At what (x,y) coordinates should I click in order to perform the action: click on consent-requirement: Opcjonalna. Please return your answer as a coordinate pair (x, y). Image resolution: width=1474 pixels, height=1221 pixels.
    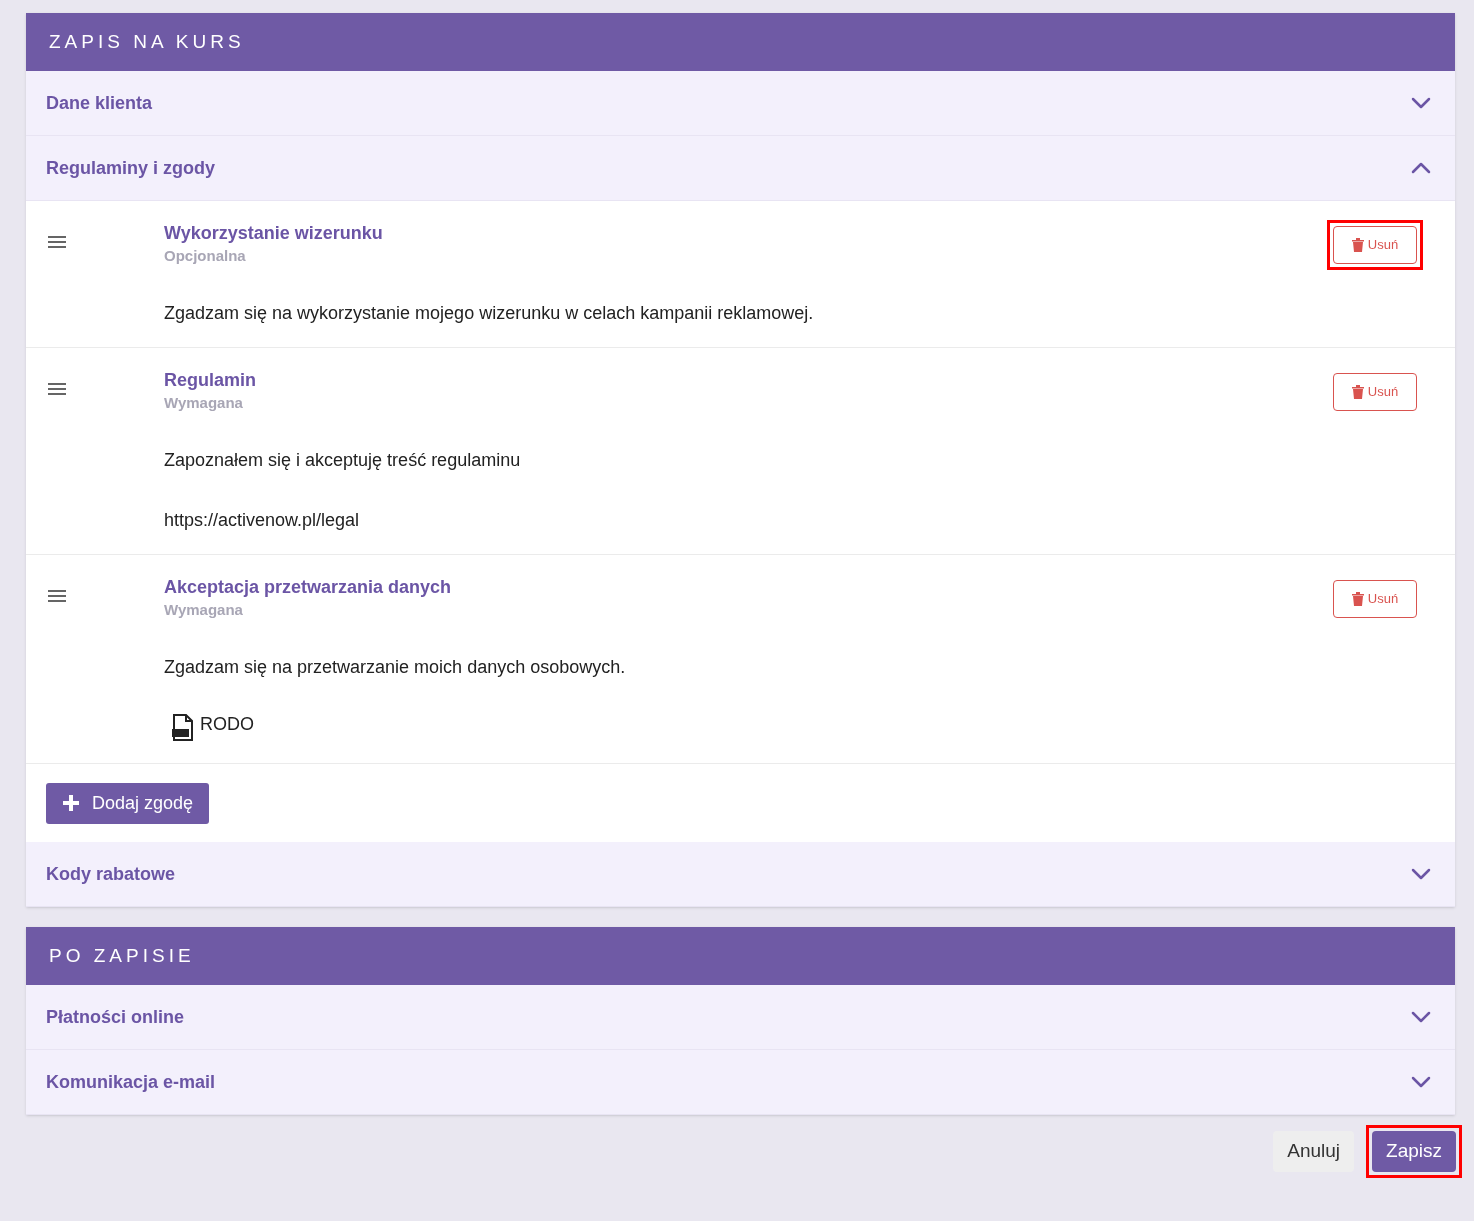
    Looking at the image, I should click on (205, 256).